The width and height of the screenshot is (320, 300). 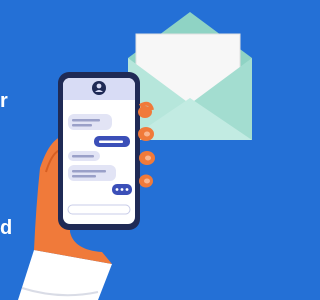 What do you see at coordinates (99, 151) in the screenshot?
I see `smartphone` at bounding box center [99, 151].